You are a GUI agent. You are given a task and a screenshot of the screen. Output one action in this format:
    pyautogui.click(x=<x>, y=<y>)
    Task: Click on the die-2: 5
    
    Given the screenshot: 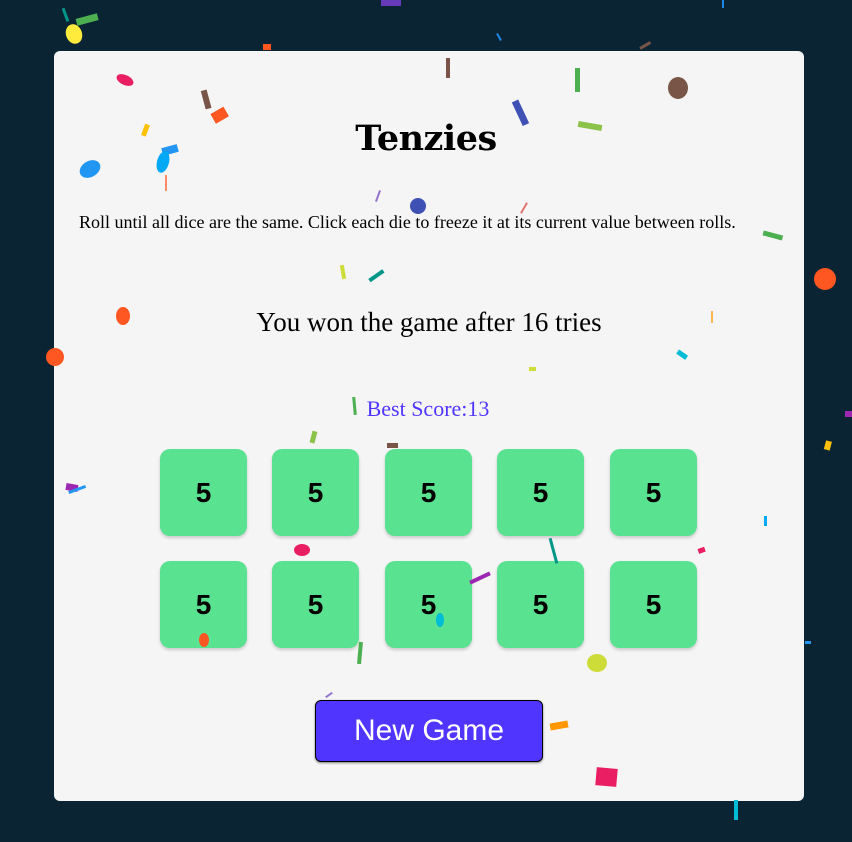 What is the action you would take?
    pyautogui.click(x=315, y=492)
    